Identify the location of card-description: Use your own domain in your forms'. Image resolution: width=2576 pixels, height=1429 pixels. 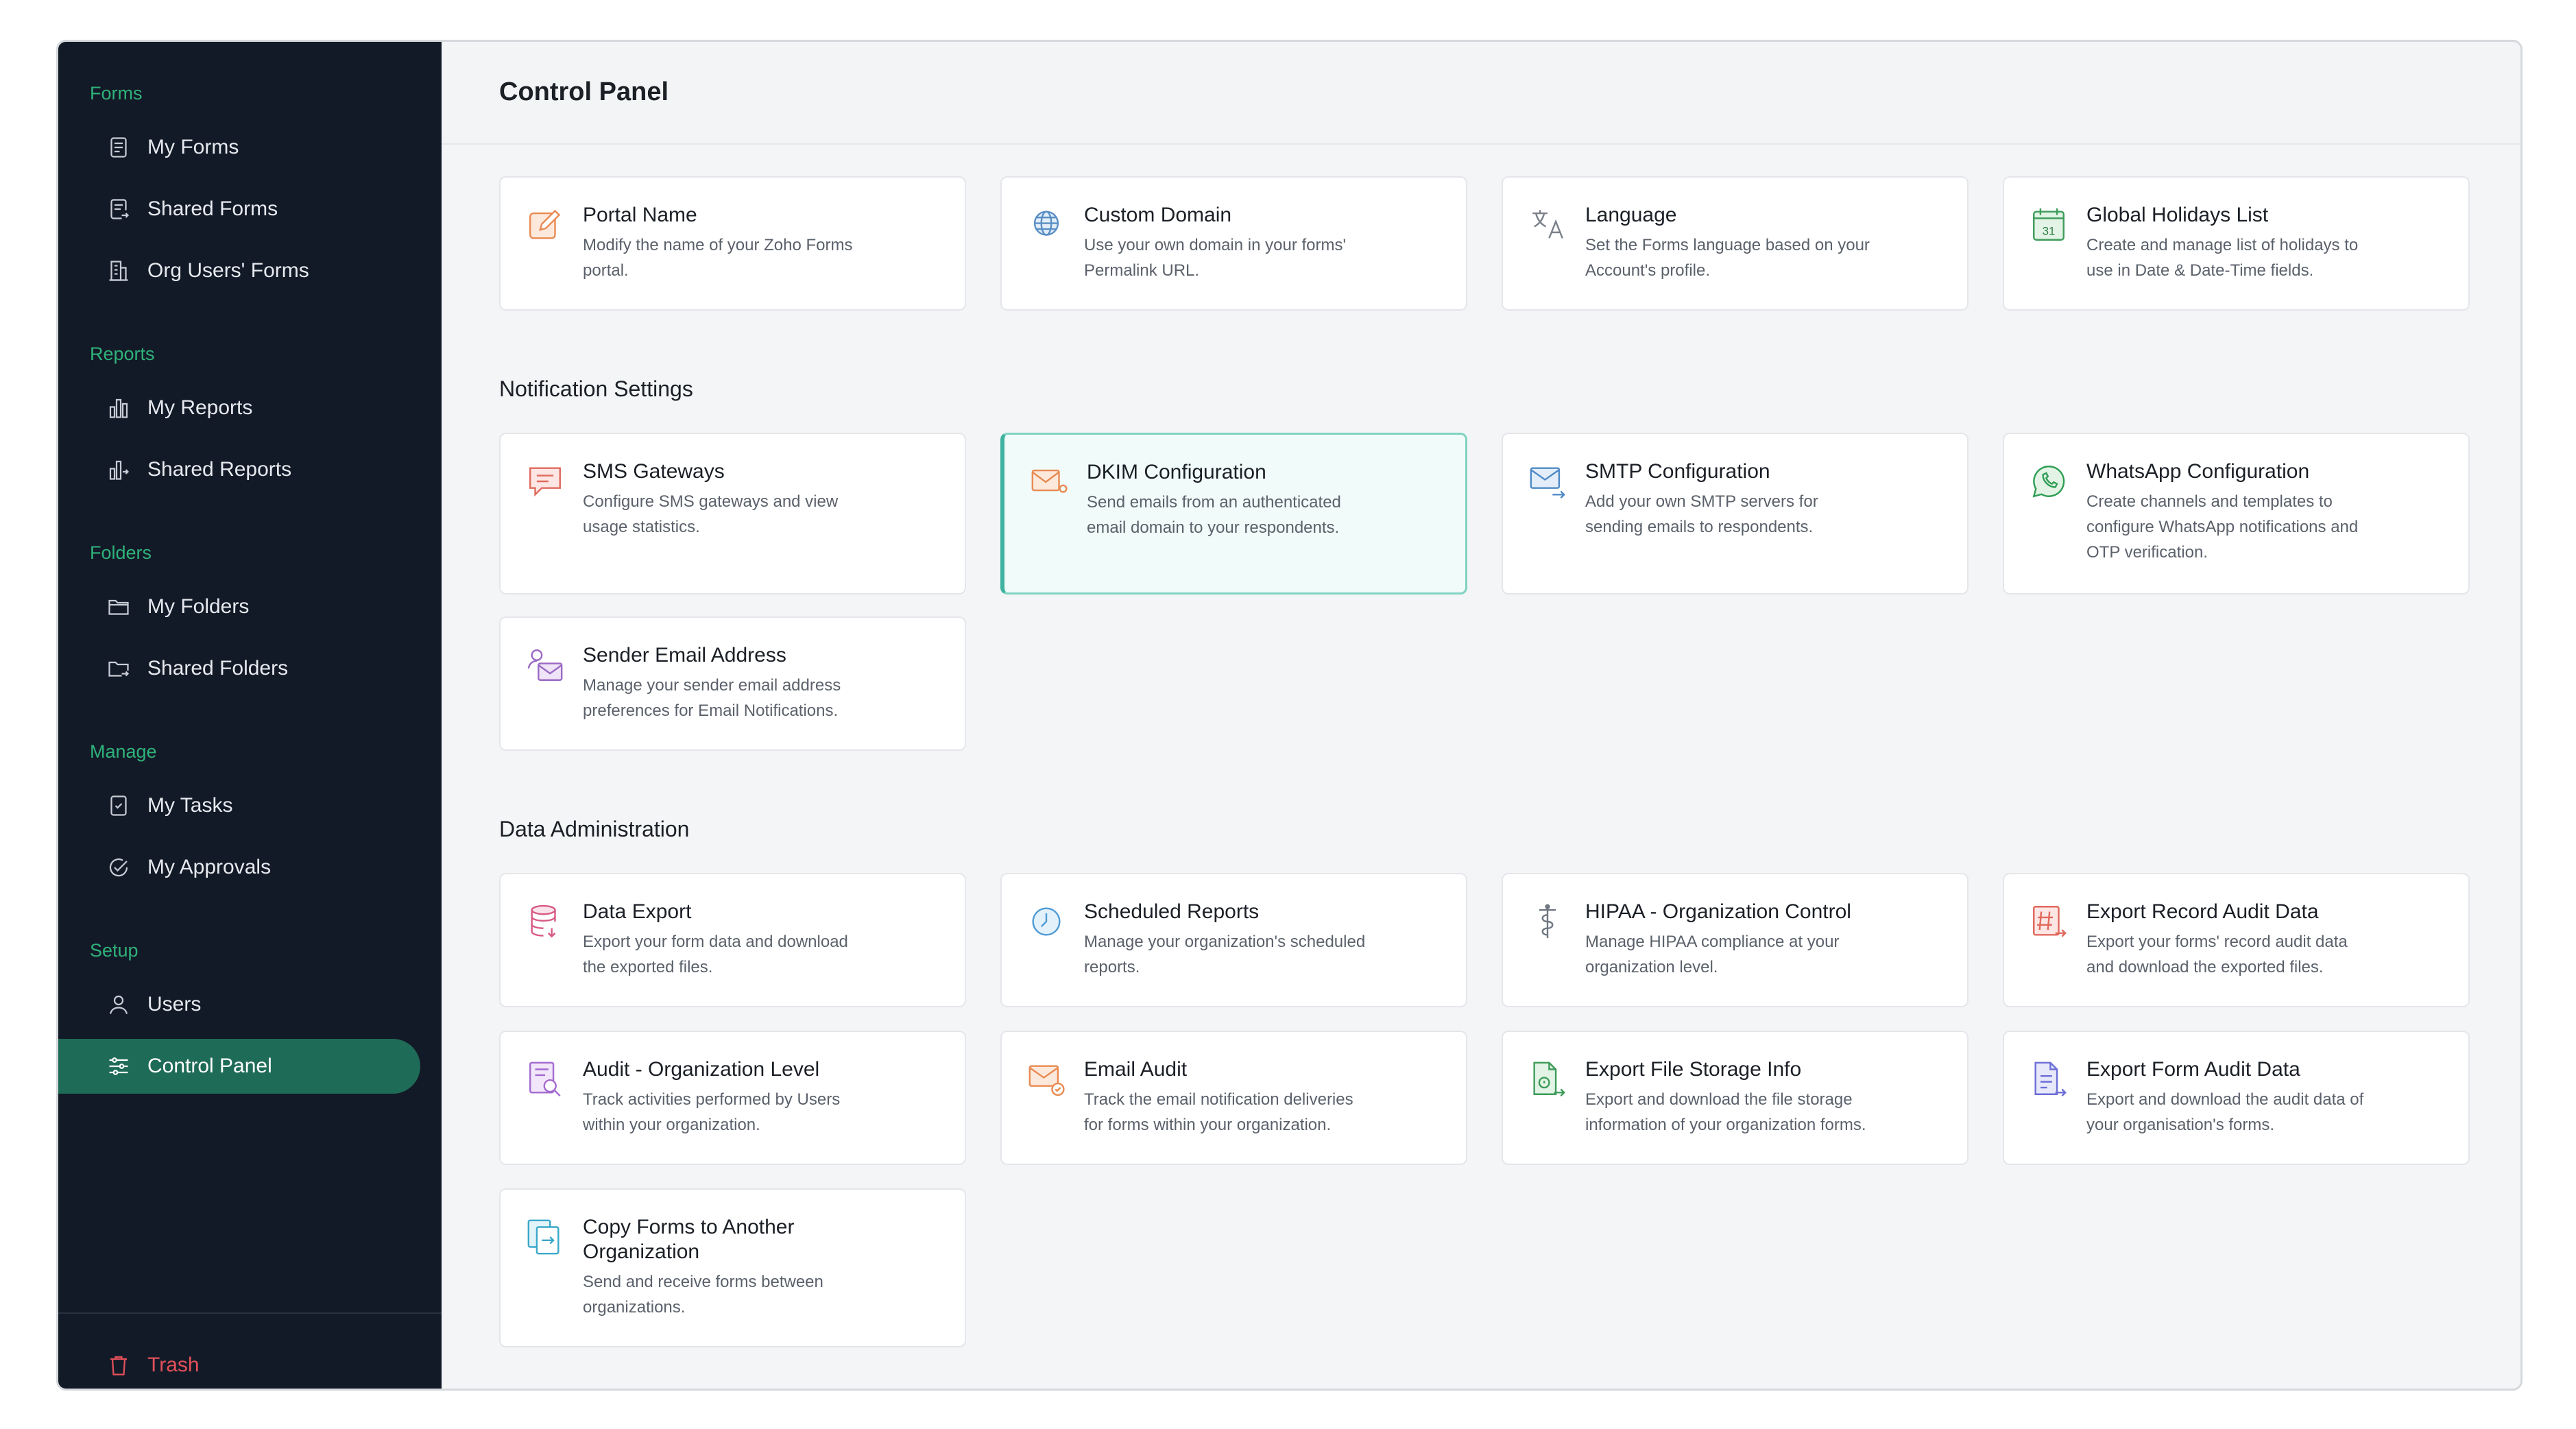
(1215, 245).